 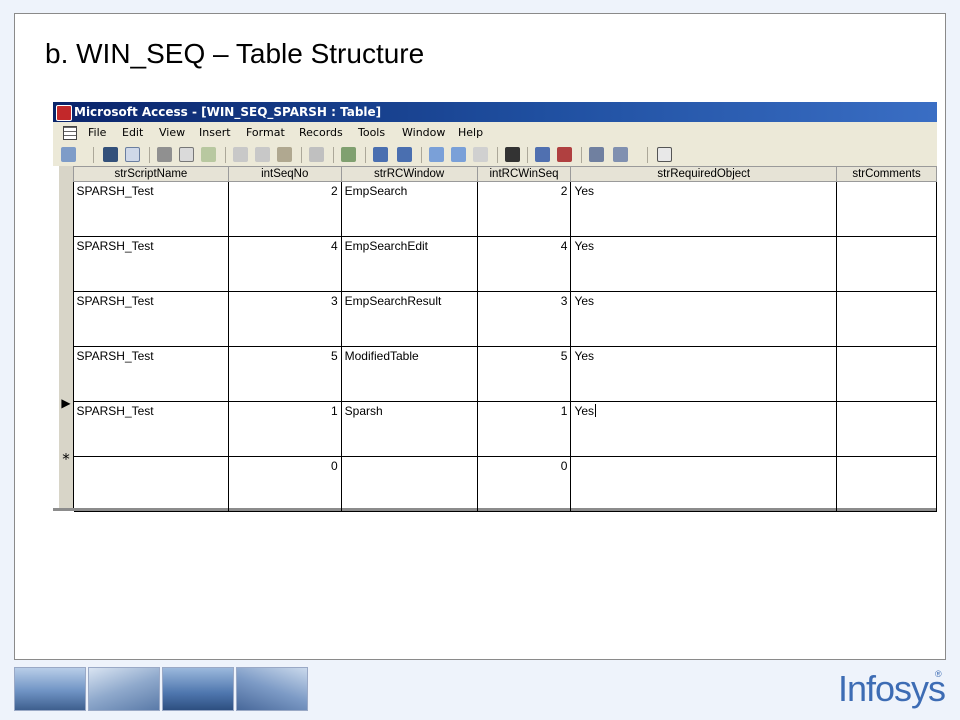 I want to click on help-icon, so click(x=664, y=154).